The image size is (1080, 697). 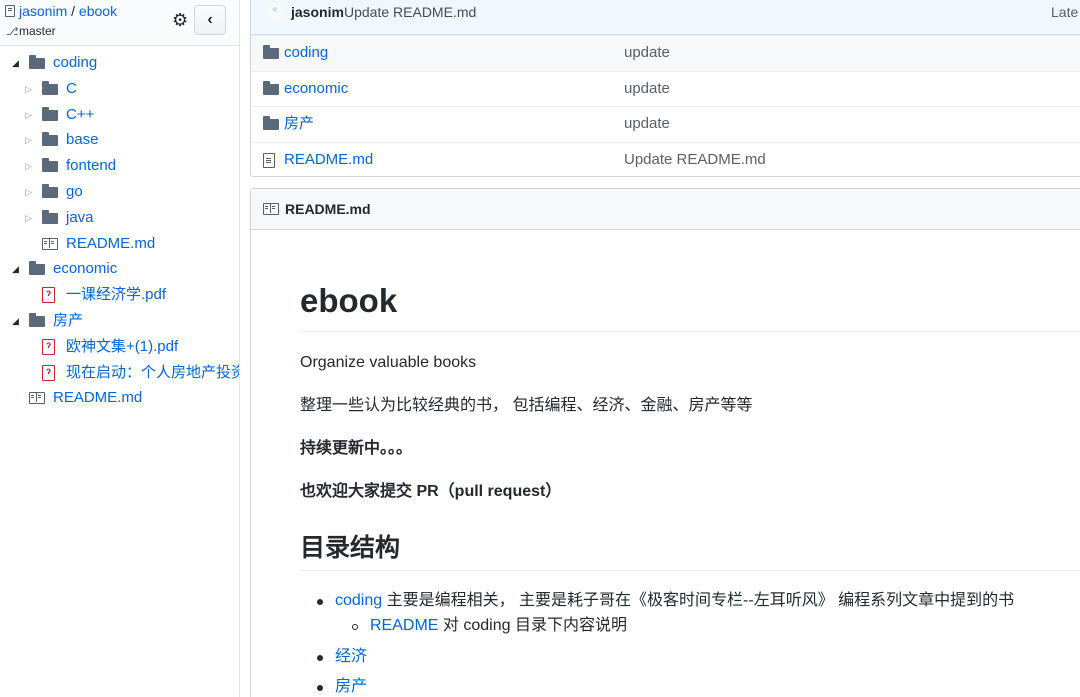 What do you see at coordinates (317, 12) in the screenshot?
I see `commit-author-link: jasonim` at bounding box center [317, 12].